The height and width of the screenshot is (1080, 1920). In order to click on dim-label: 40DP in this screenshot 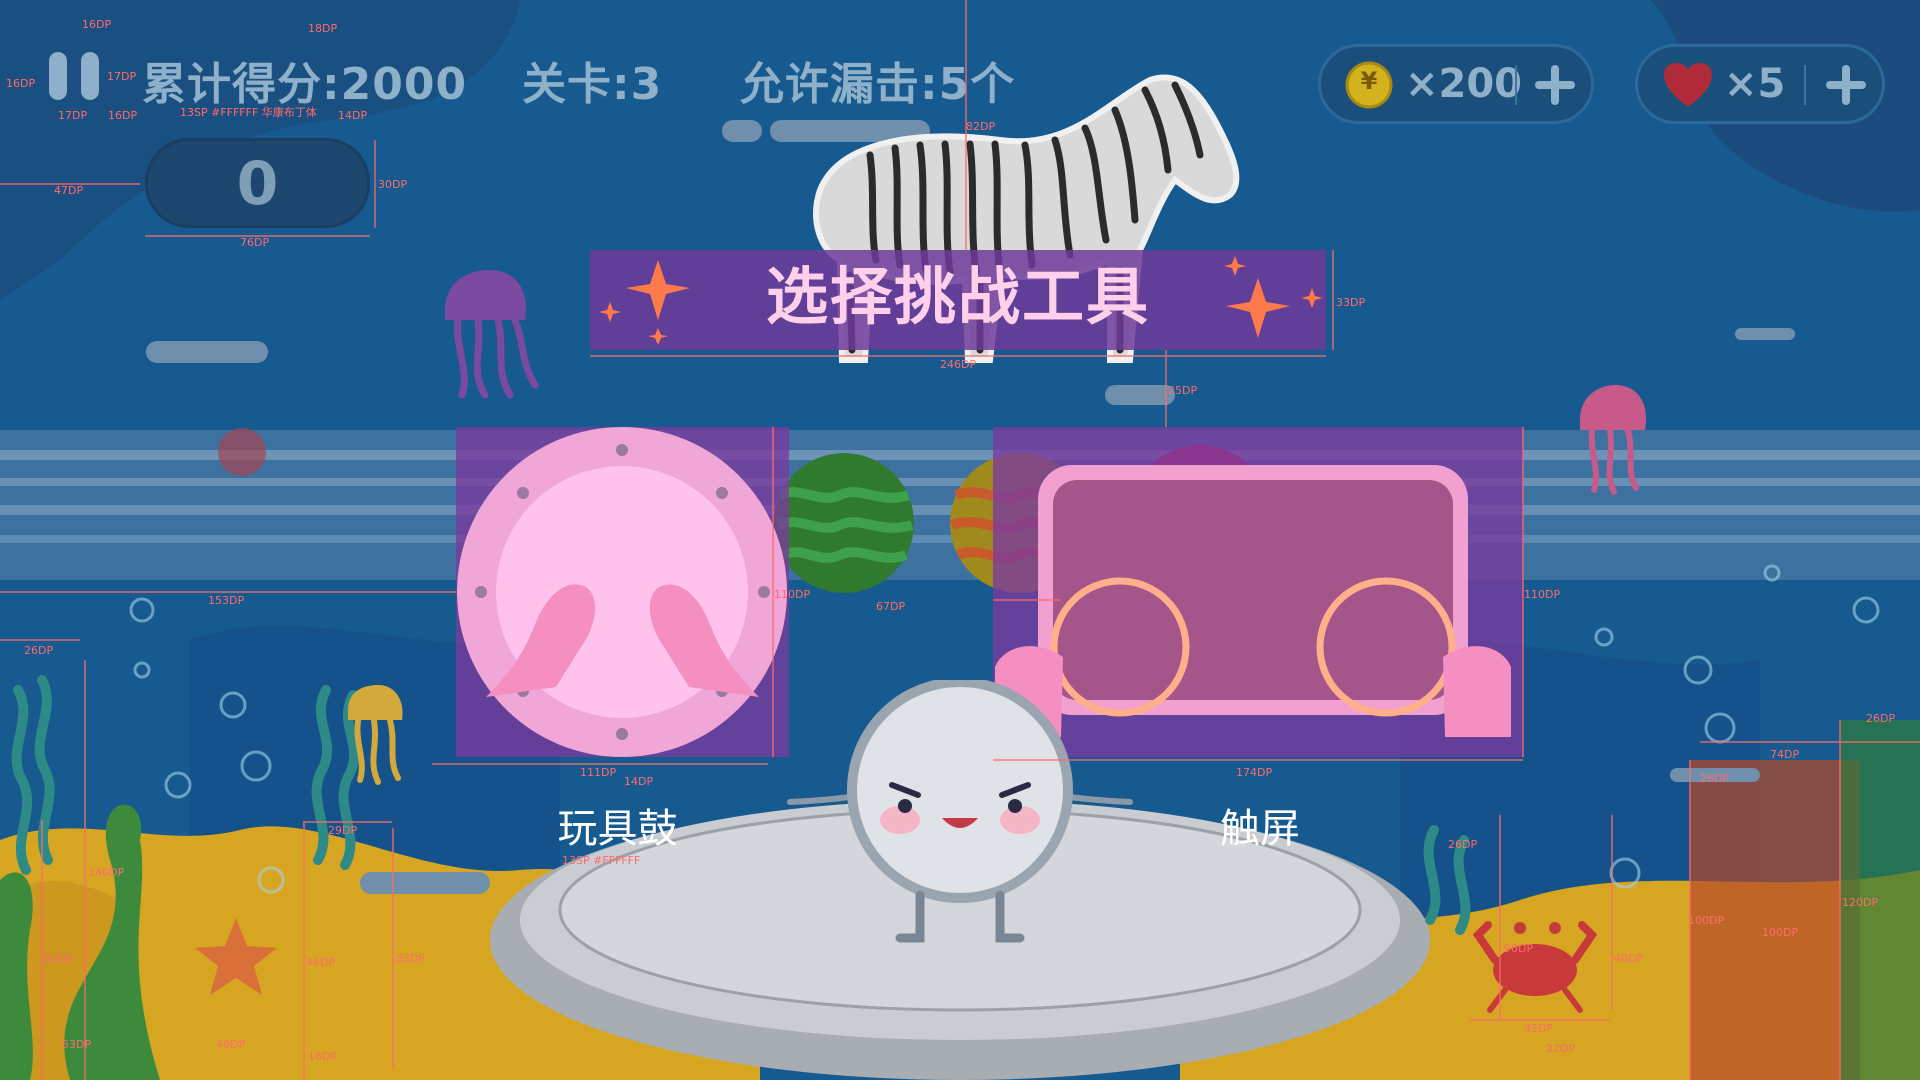, I will do `click(1629, 958)`.